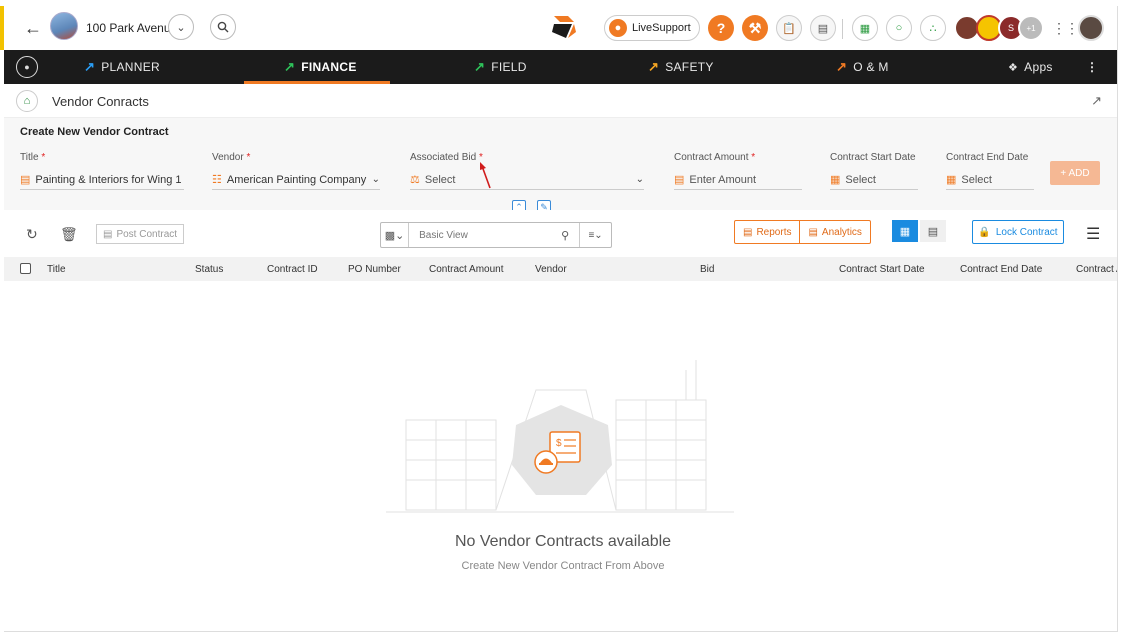  I want to click on search-icon: ⚲, so click(565, 235).